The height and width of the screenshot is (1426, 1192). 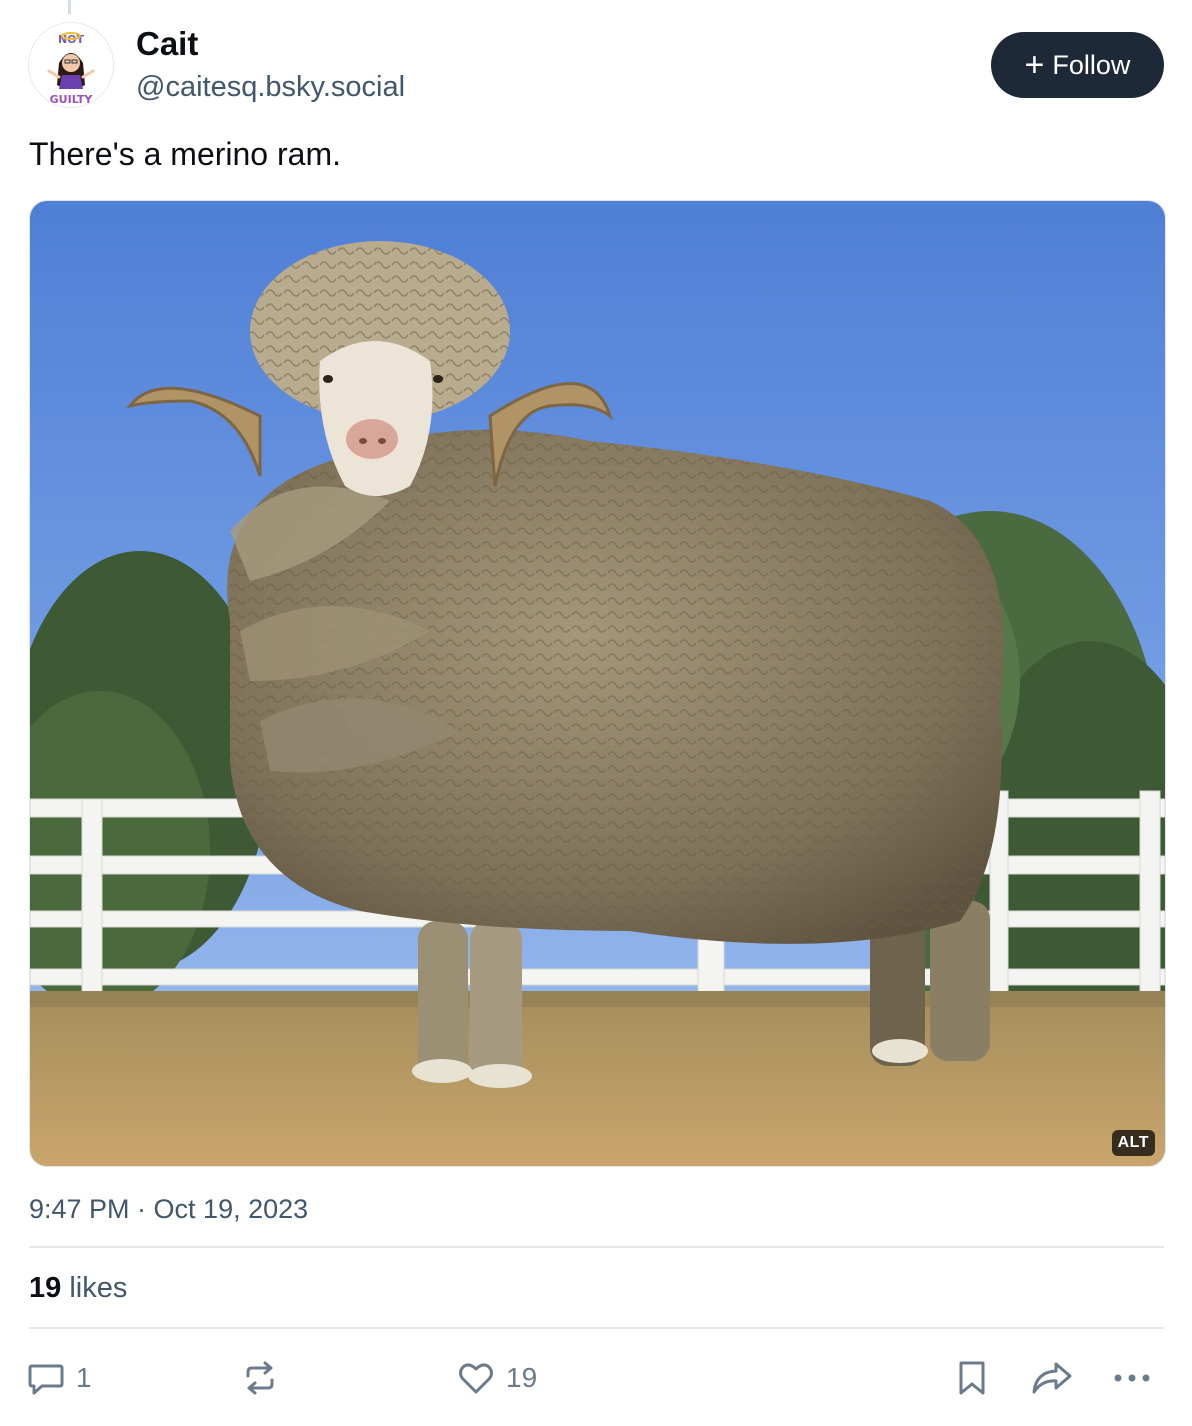 I want to click on author-handle: @caitesq.bsky.social, so click(x=270, y=87).